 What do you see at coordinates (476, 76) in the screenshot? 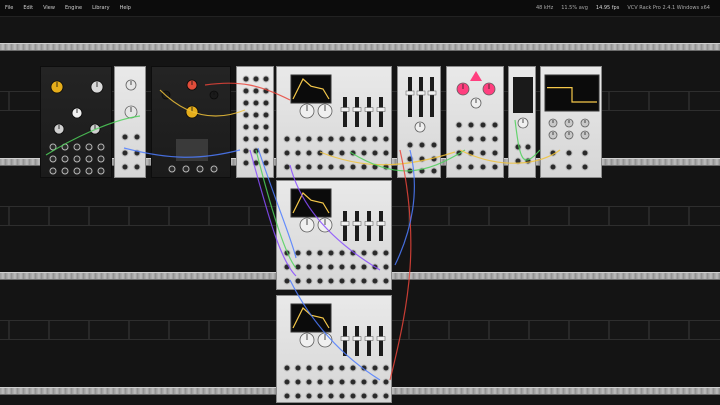
I see `play-icon` at bounding box center [476, 76].